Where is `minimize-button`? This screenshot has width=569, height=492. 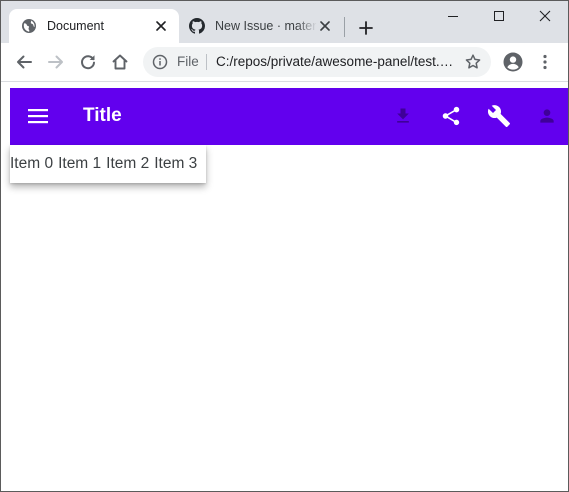
minimize-button is located at coordinates (453, 16).